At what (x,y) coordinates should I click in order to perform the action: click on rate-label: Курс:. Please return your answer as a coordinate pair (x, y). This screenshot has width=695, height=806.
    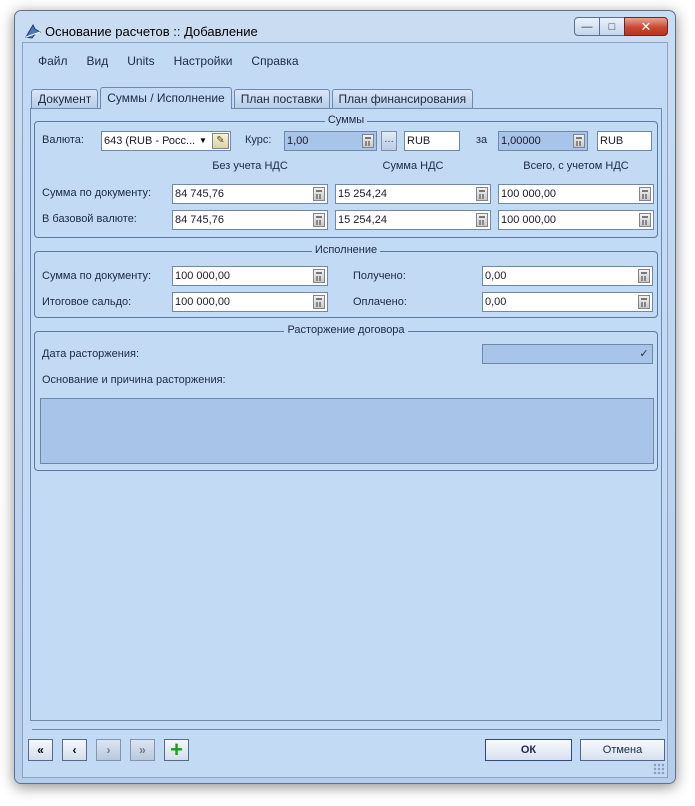
    Looking at the image, I should click on (258, 140).